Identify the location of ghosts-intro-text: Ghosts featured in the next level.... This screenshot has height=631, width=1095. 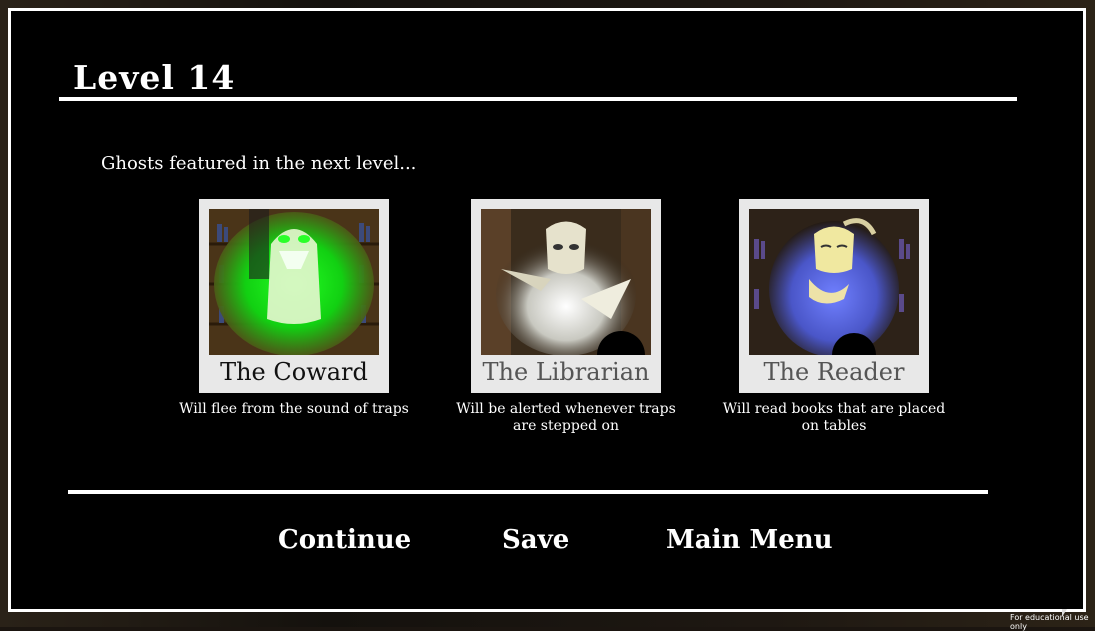
(259, 163).